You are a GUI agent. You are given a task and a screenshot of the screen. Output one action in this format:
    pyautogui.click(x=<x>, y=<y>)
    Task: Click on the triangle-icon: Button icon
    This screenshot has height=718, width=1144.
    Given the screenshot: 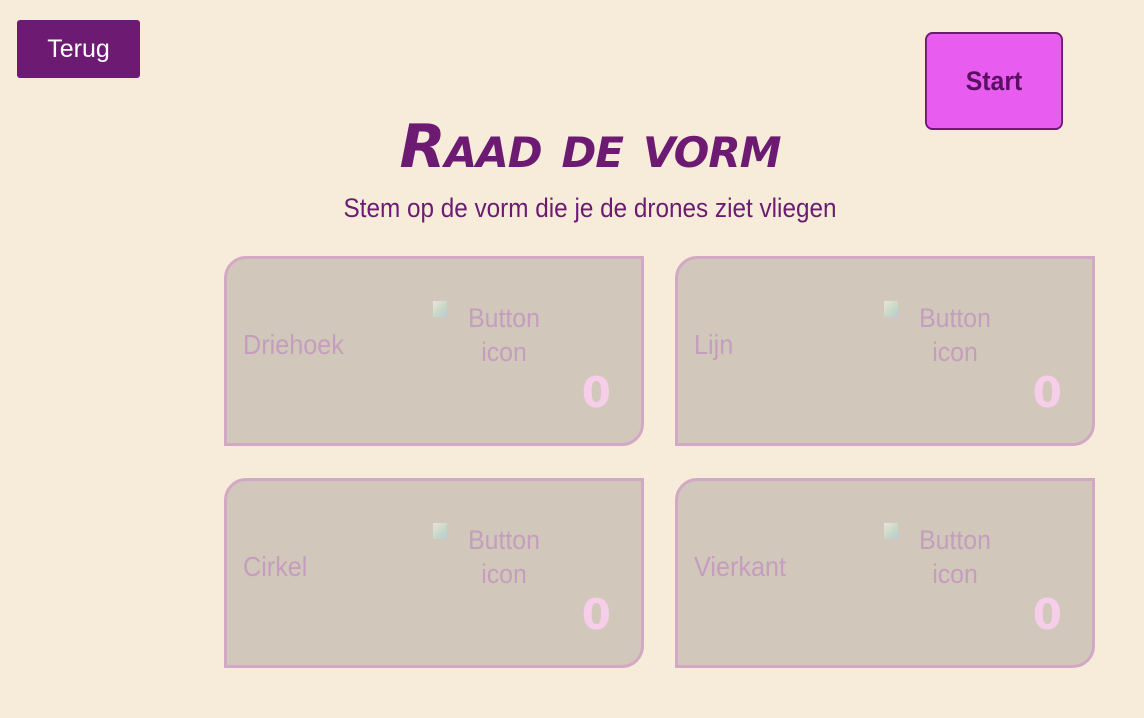 What is the action you would take?
    pyautogui.click(x=493, y=336)
    